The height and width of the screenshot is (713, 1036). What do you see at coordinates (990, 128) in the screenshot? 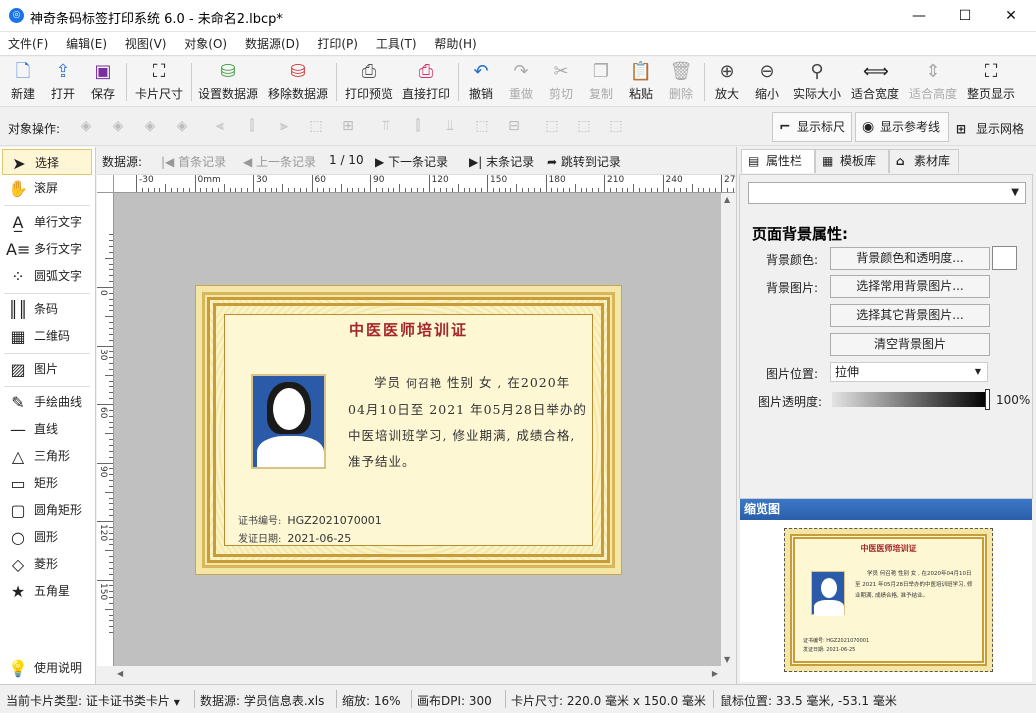
I see `show-grid-toggle: ⊞ 显示网格` at bounding box center [990, 128].